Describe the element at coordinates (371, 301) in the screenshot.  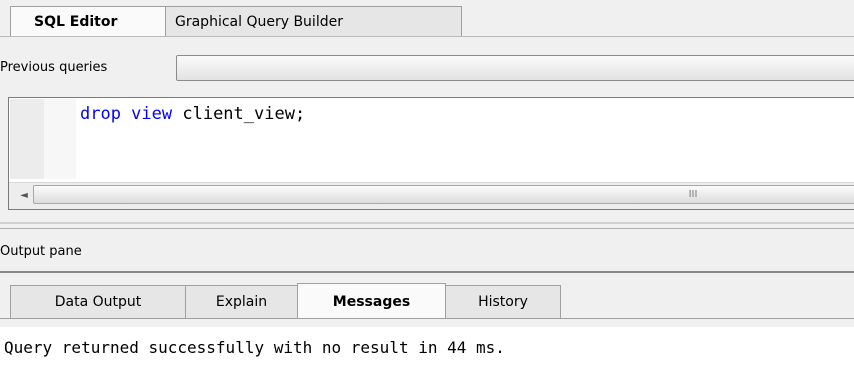
I see `tab-messages: Messages` at that location.